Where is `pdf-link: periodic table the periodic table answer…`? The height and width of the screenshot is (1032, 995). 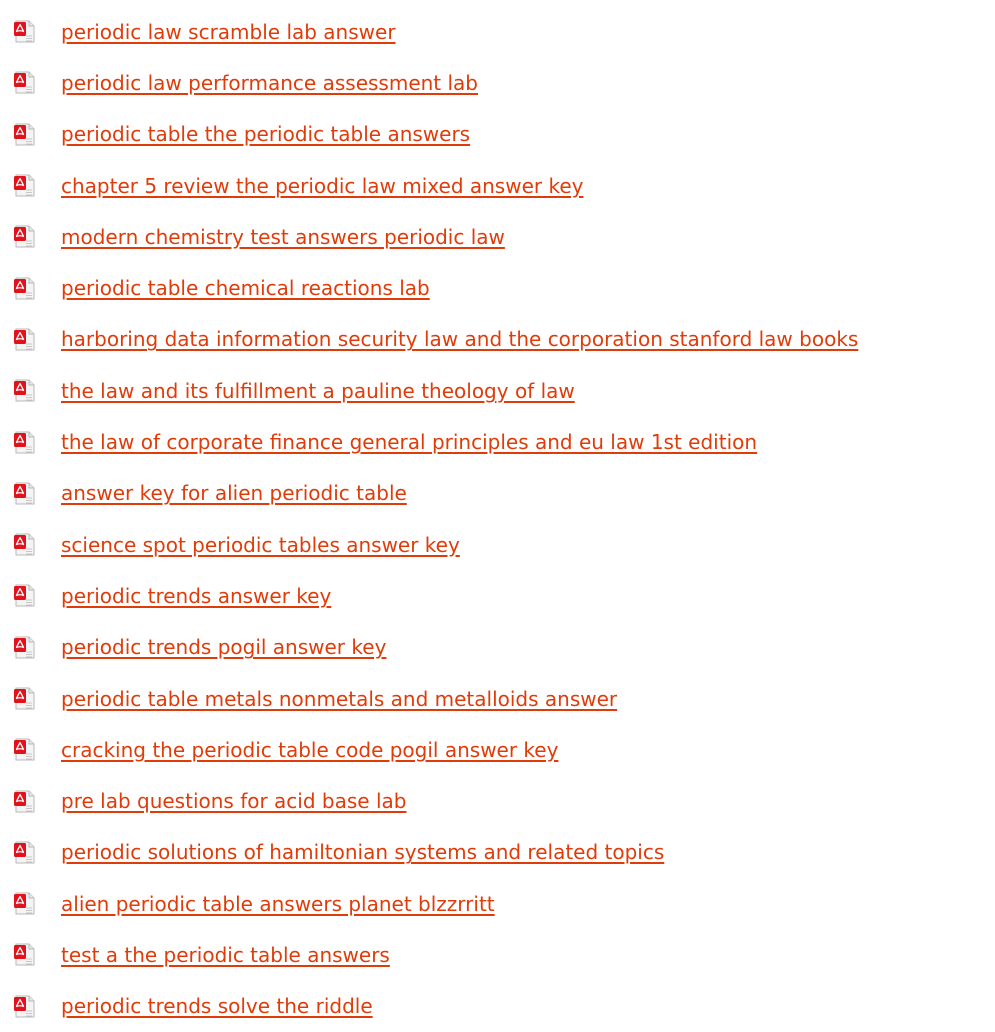 pdf-link: periodic table the periodic table answer… is located at coordinates (265, 134).